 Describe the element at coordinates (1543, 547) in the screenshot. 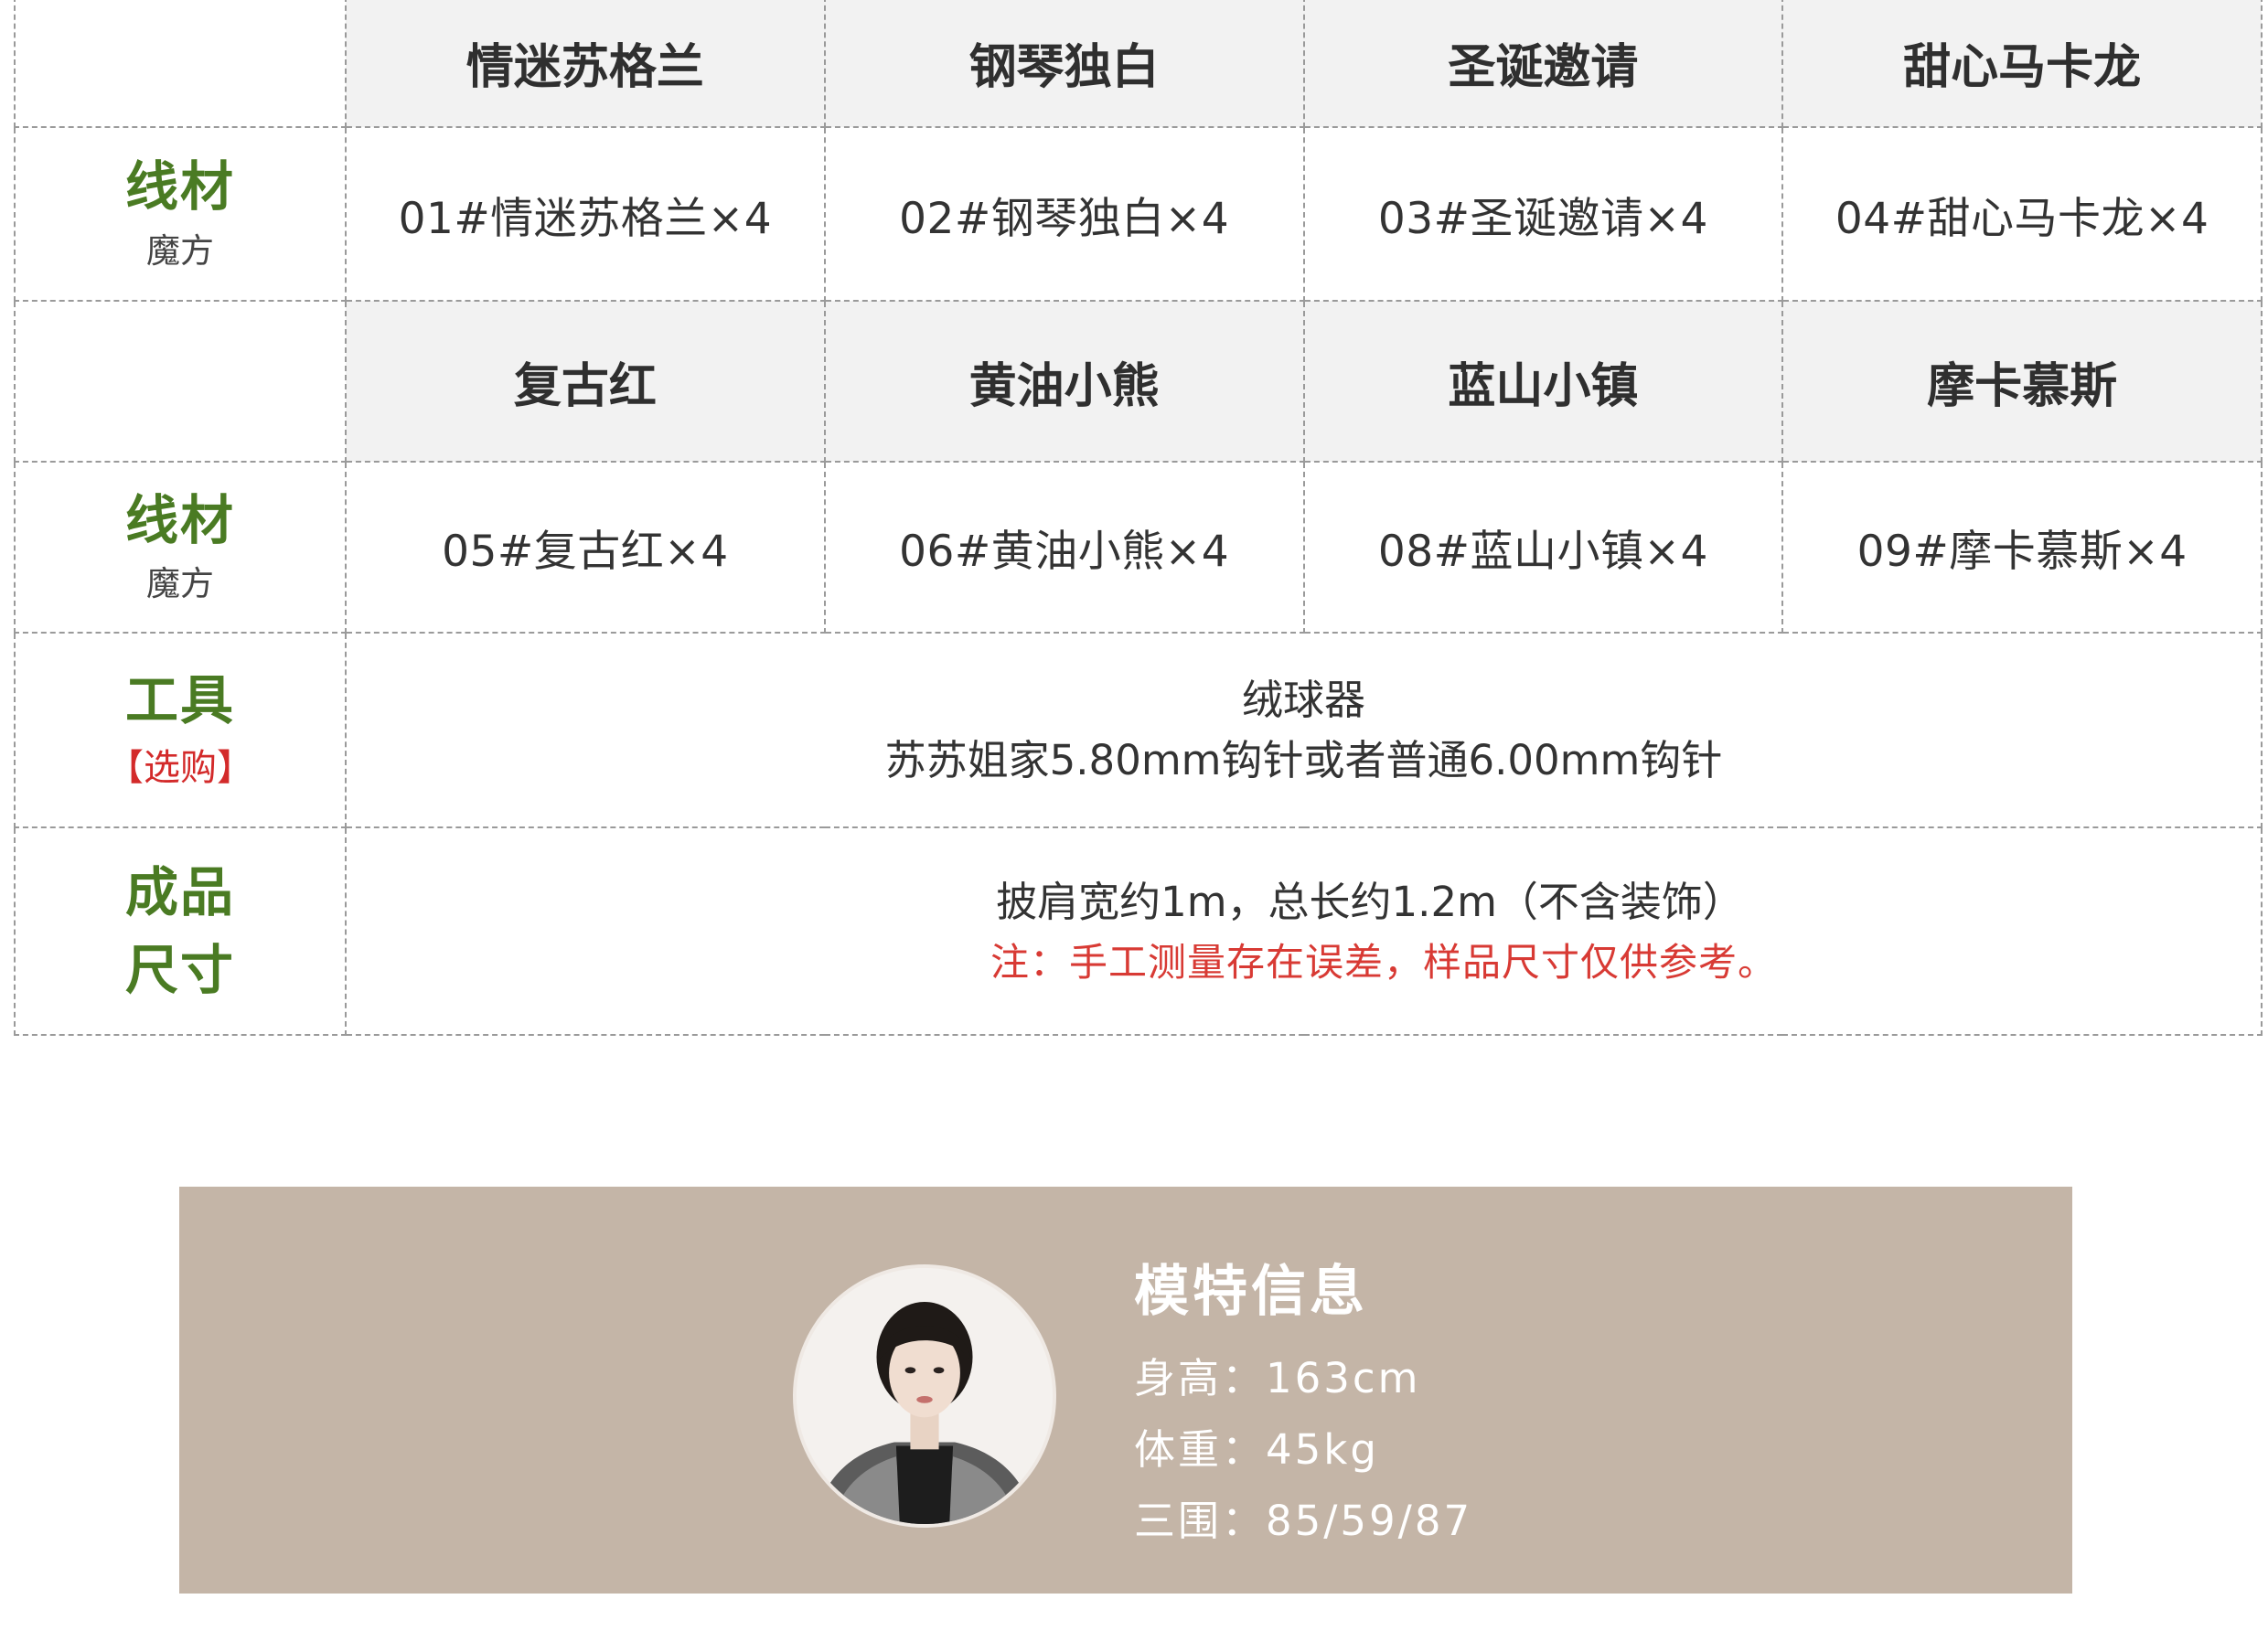

I see `yarn-quantity-cell: 08#蓝山小镇×4` at that location.